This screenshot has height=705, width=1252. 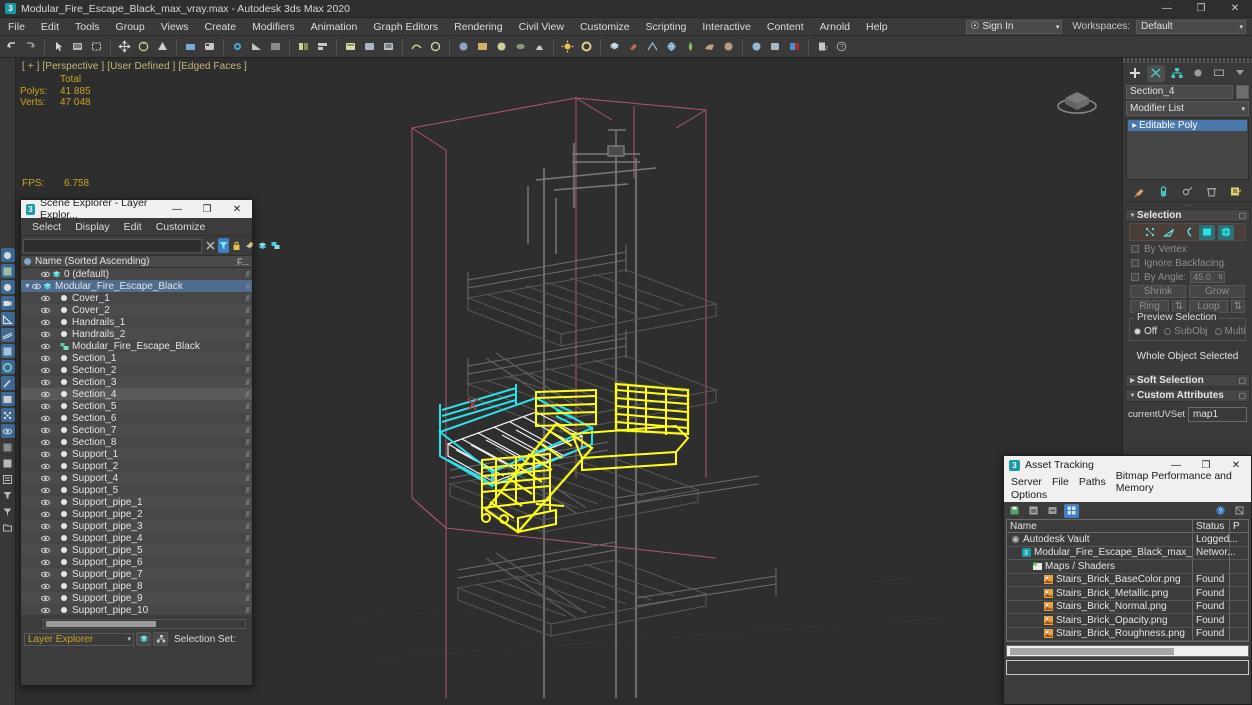 What do you see at coordinates (405, 27) in the screenshot?
I see `menu-graph-editors: Graph Editors` at bounding box center [405, 27].